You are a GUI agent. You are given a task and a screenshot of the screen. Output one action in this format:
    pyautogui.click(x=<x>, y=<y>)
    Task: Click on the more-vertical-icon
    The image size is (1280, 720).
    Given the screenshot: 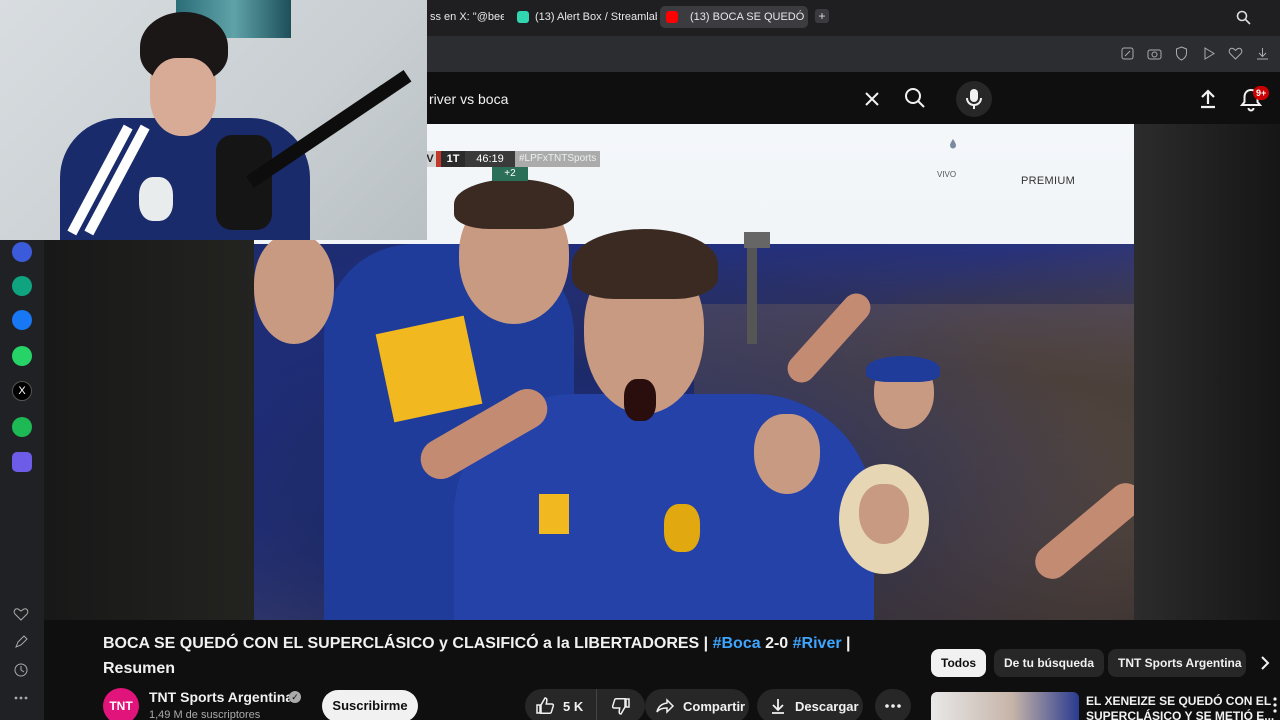 What is the action you would take?
    pyautogui.click(x=1275, y=705)
    